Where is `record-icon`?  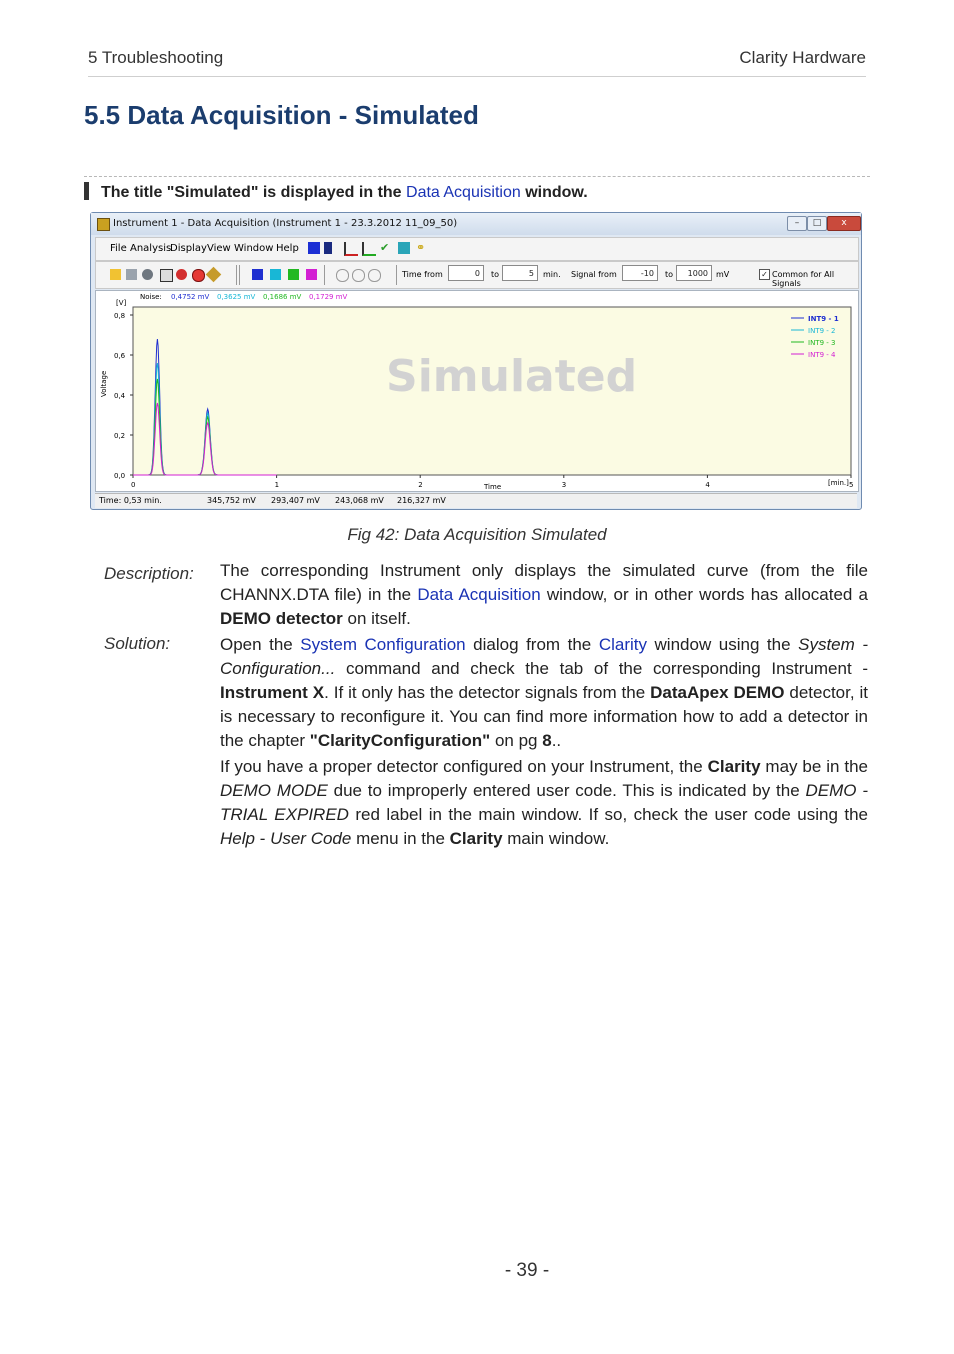
record-icon is located at coordinates (198, 275).